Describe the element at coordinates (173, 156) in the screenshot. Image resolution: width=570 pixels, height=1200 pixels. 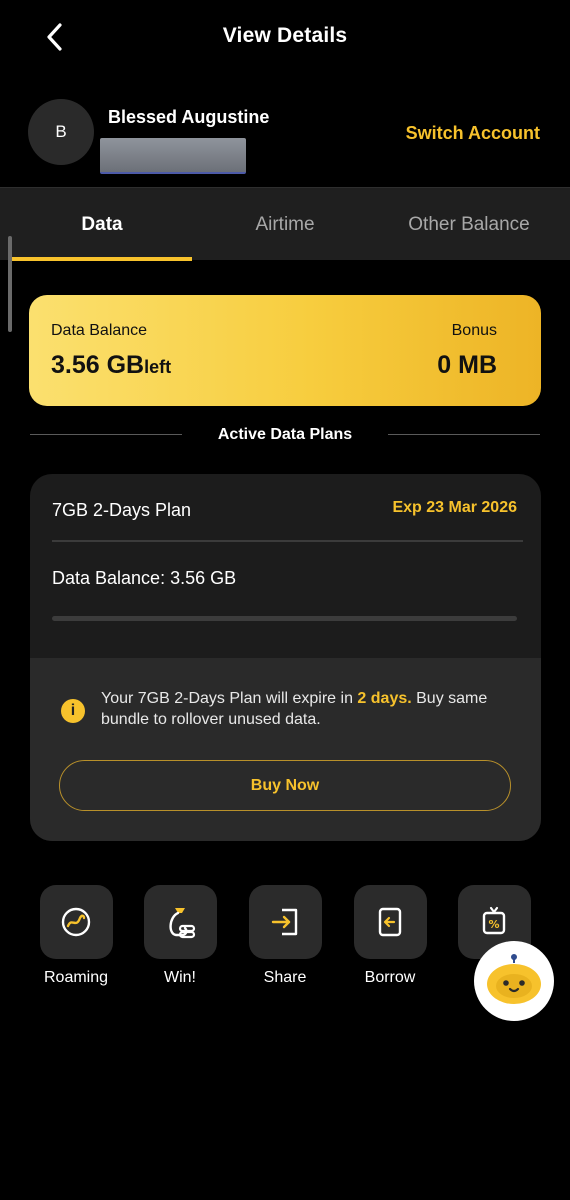
I see `account-number-redacted` at that location.